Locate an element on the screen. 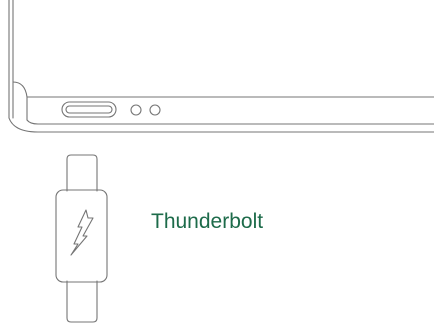  usb-c-connector-icon is located at coordinates (81, 238).